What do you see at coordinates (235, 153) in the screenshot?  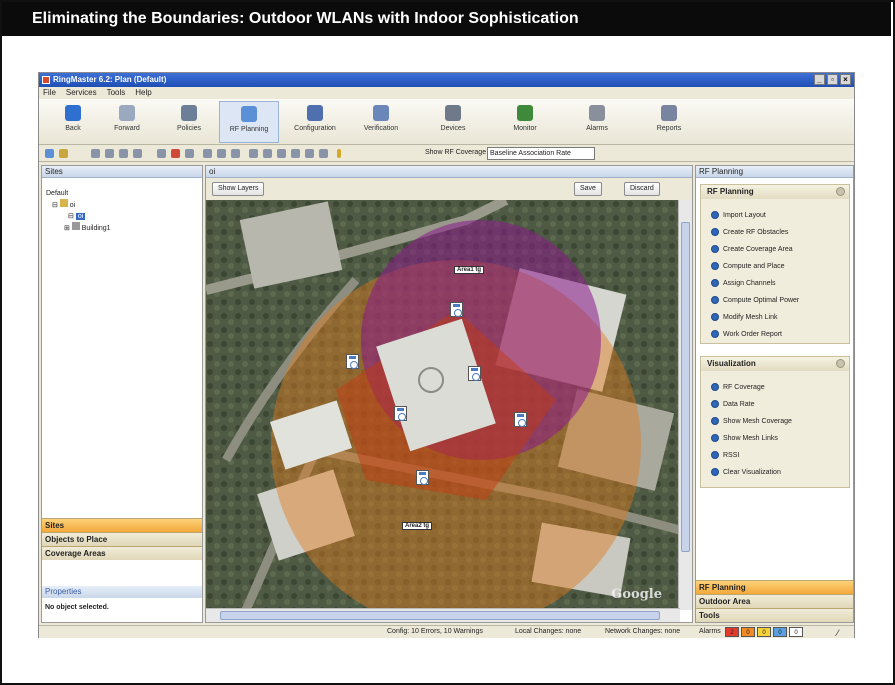 I see `corner-tool-icon` at bounding box center [235, 153].